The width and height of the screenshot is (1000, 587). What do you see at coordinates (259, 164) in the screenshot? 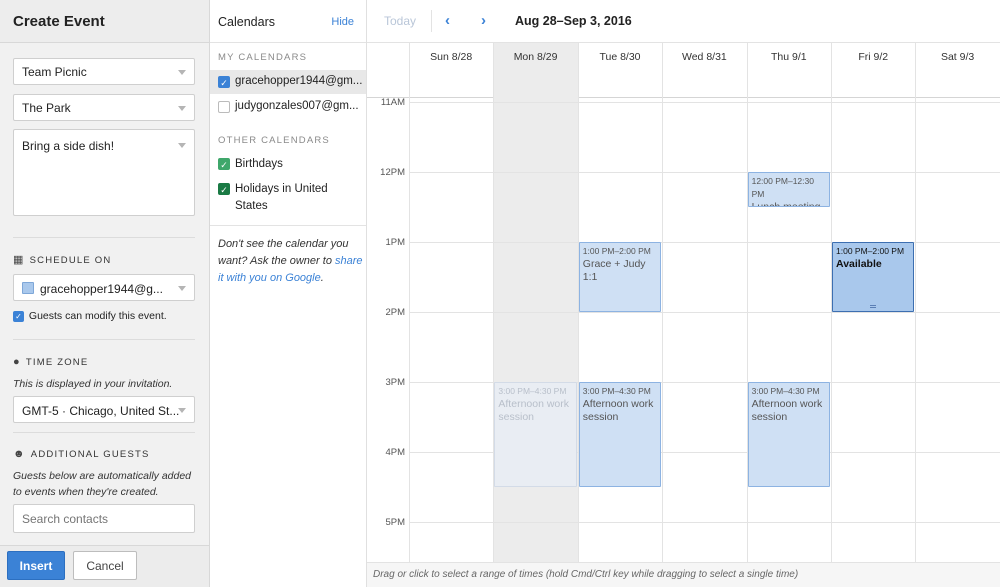
I see `calendar-name: Birthdays` at bounding box center [259, 164].